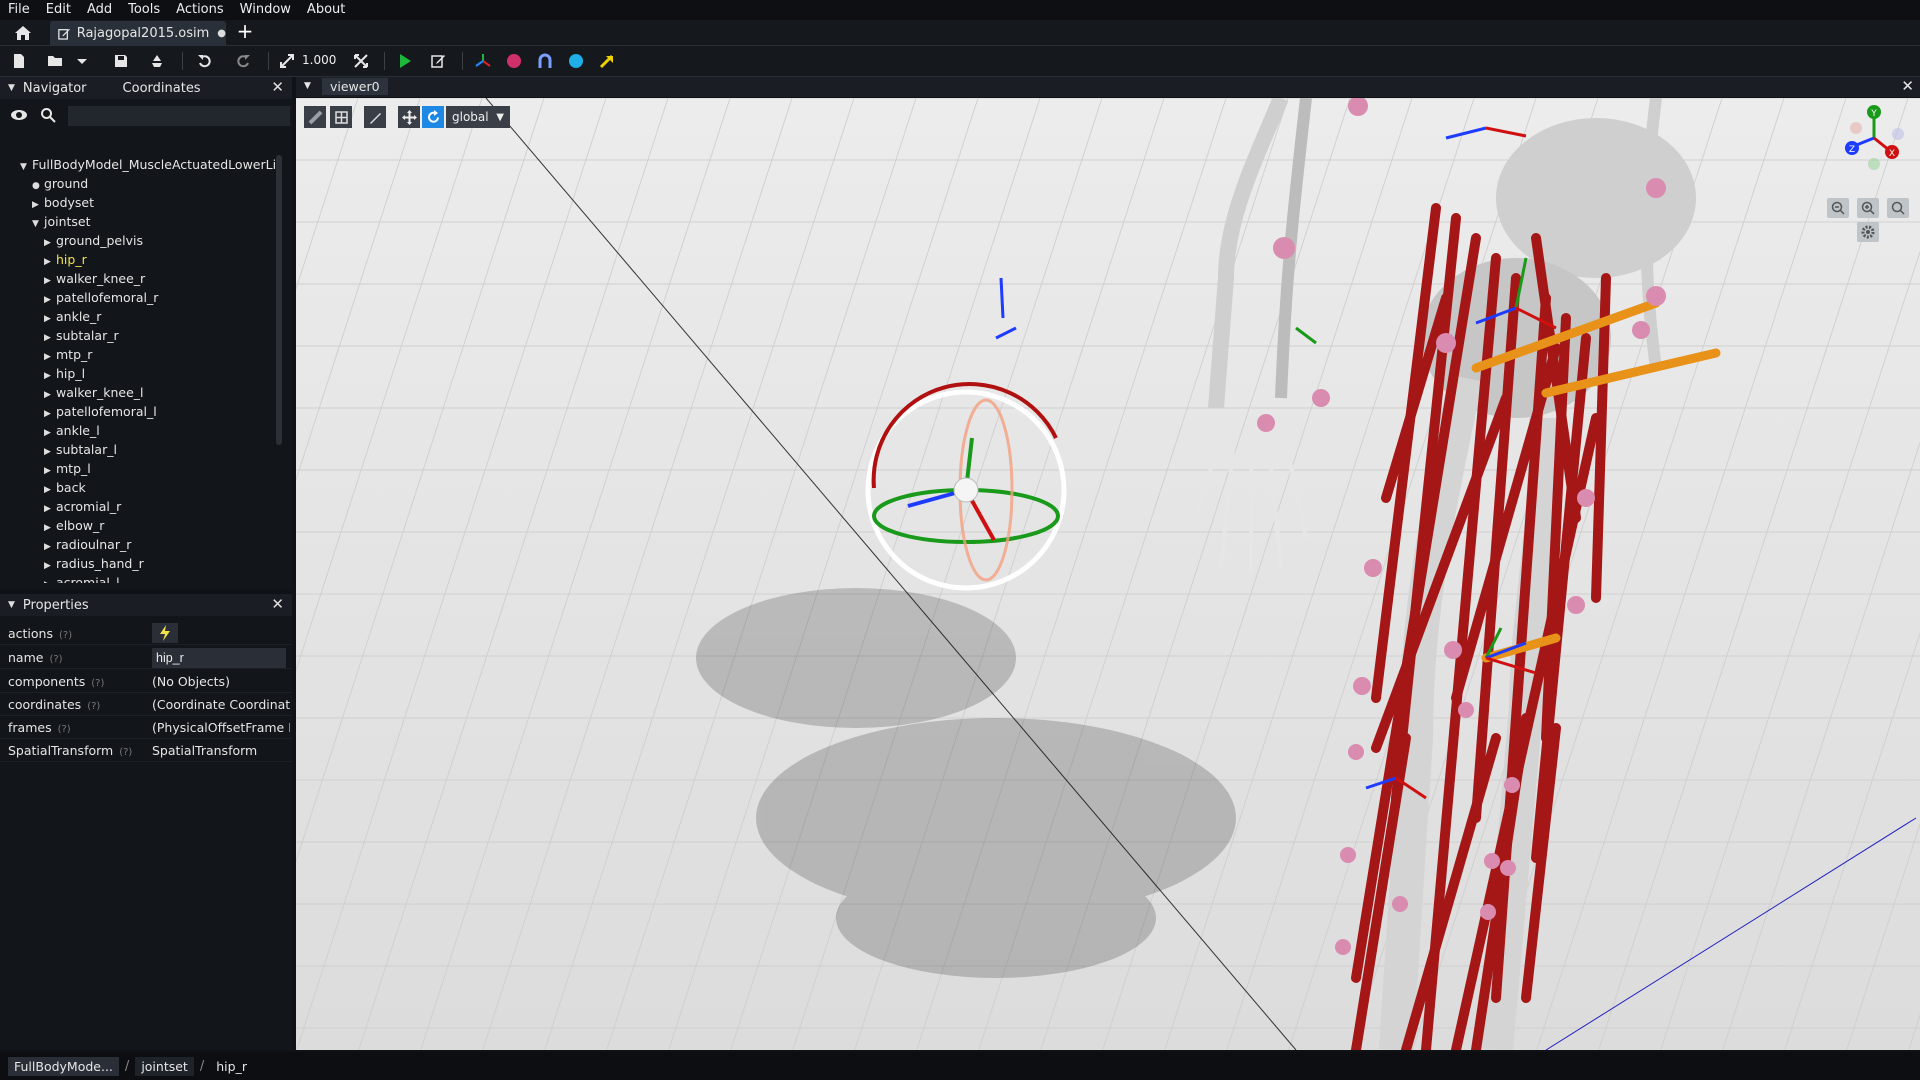 This screenshot has height=1080, width=1920. What do you see at coordinates (61, 221) in the screenshot?
I see `tree-item: ▼ jointset` at bounding box center [61, 221].